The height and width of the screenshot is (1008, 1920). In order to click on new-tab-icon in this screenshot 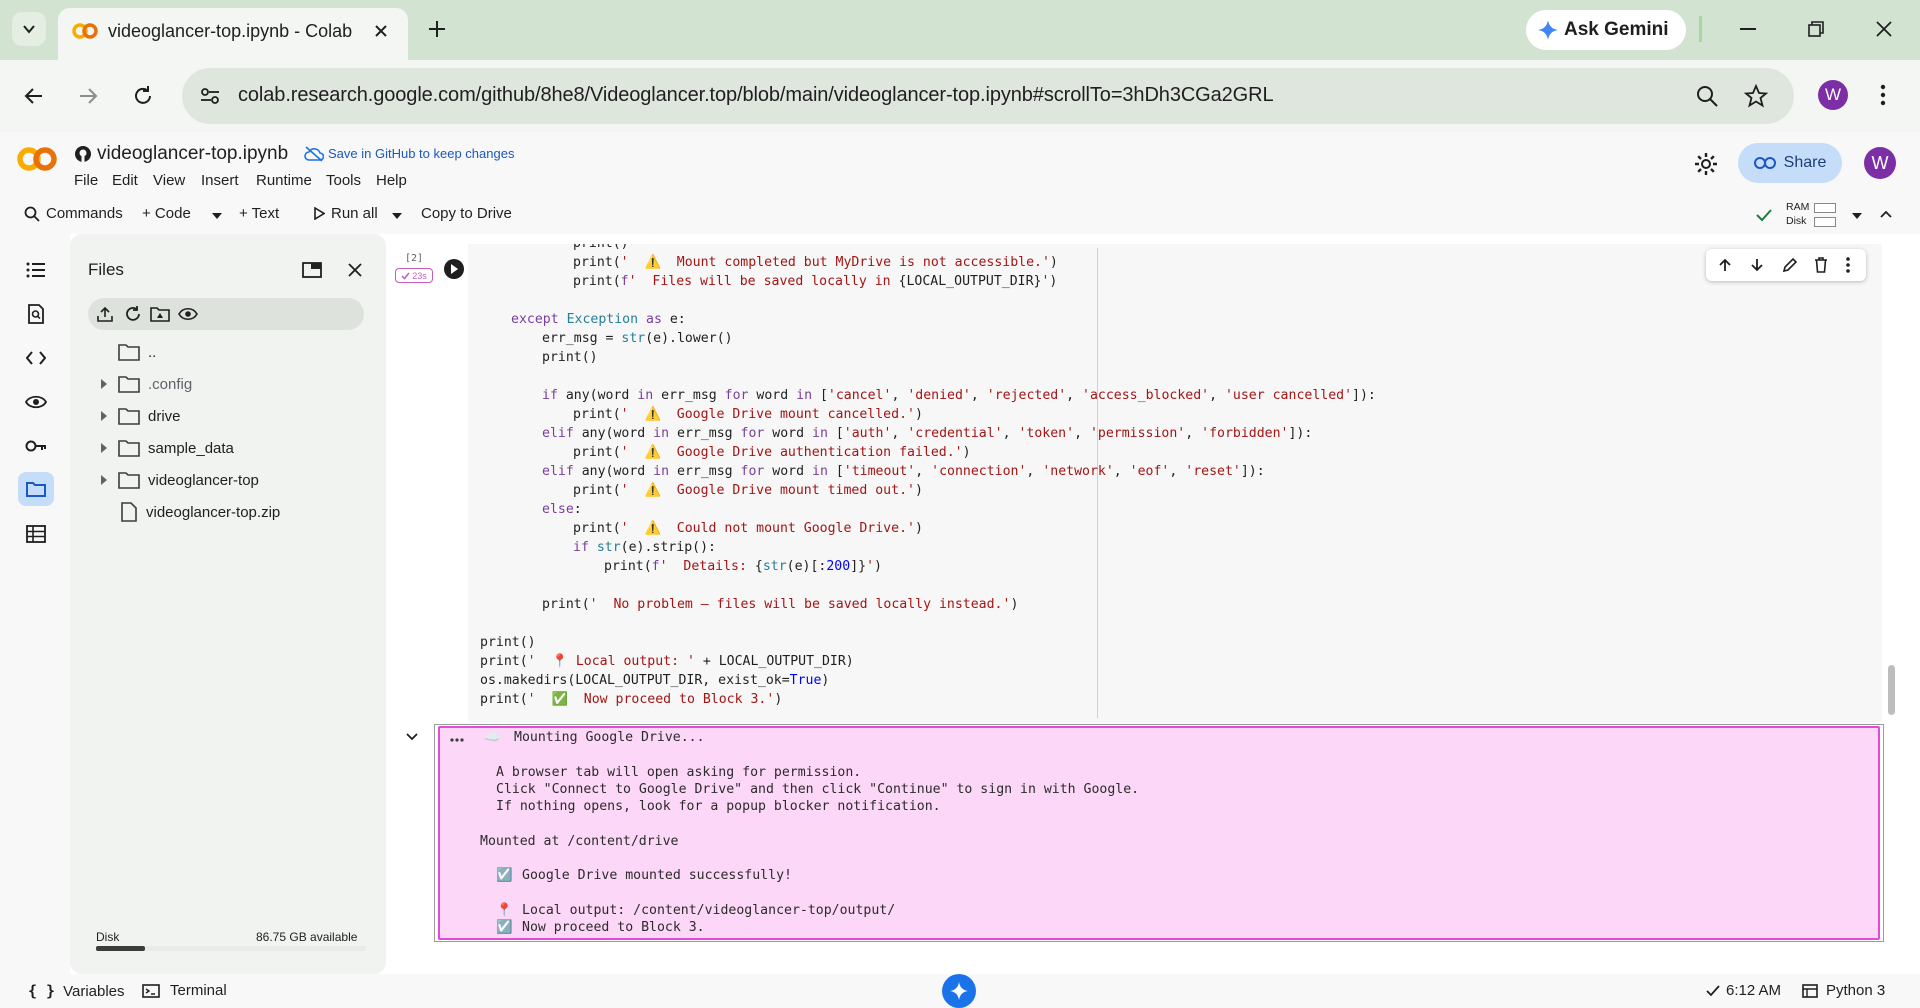, I will do `click(437, 29)`.